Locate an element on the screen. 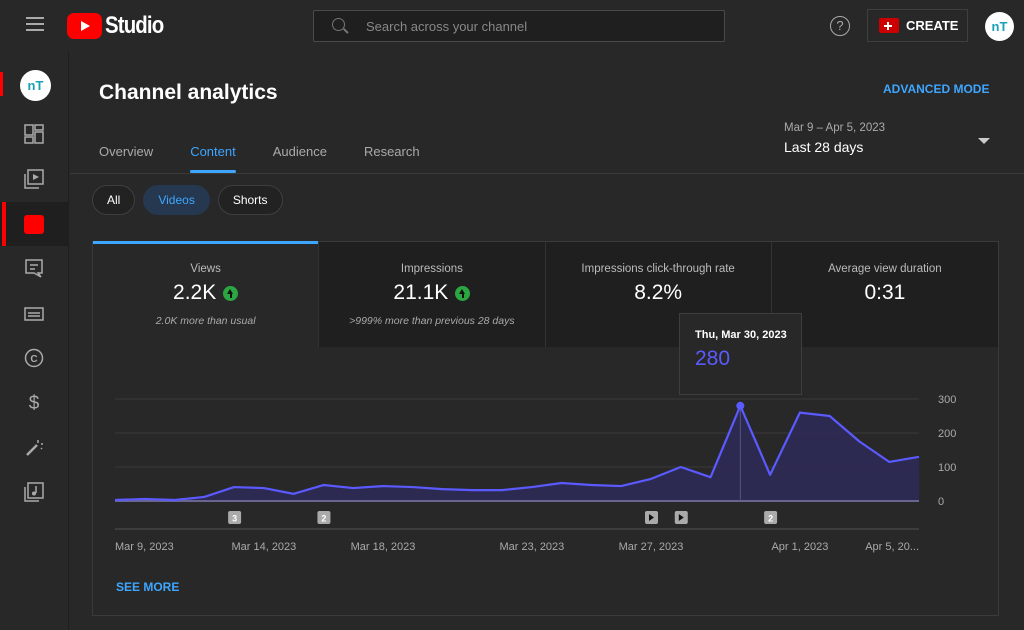 This screenshot has height=630, width=1024. search-input is located at coordinates (526, 26).